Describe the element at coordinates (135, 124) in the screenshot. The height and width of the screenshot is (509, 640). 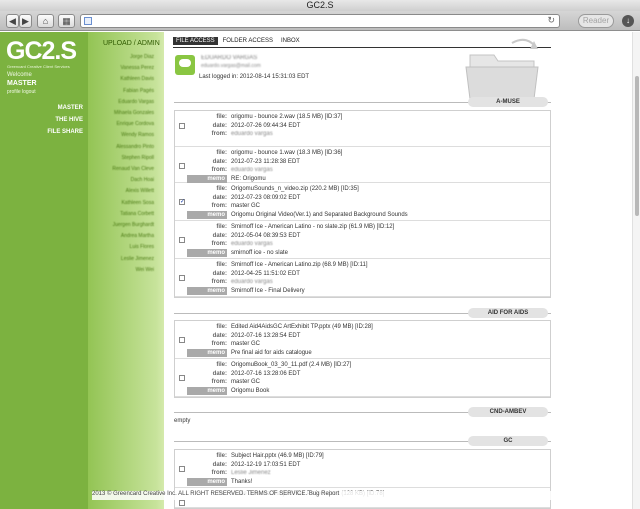
I see `member-link: Enrique Cordova` at that location.